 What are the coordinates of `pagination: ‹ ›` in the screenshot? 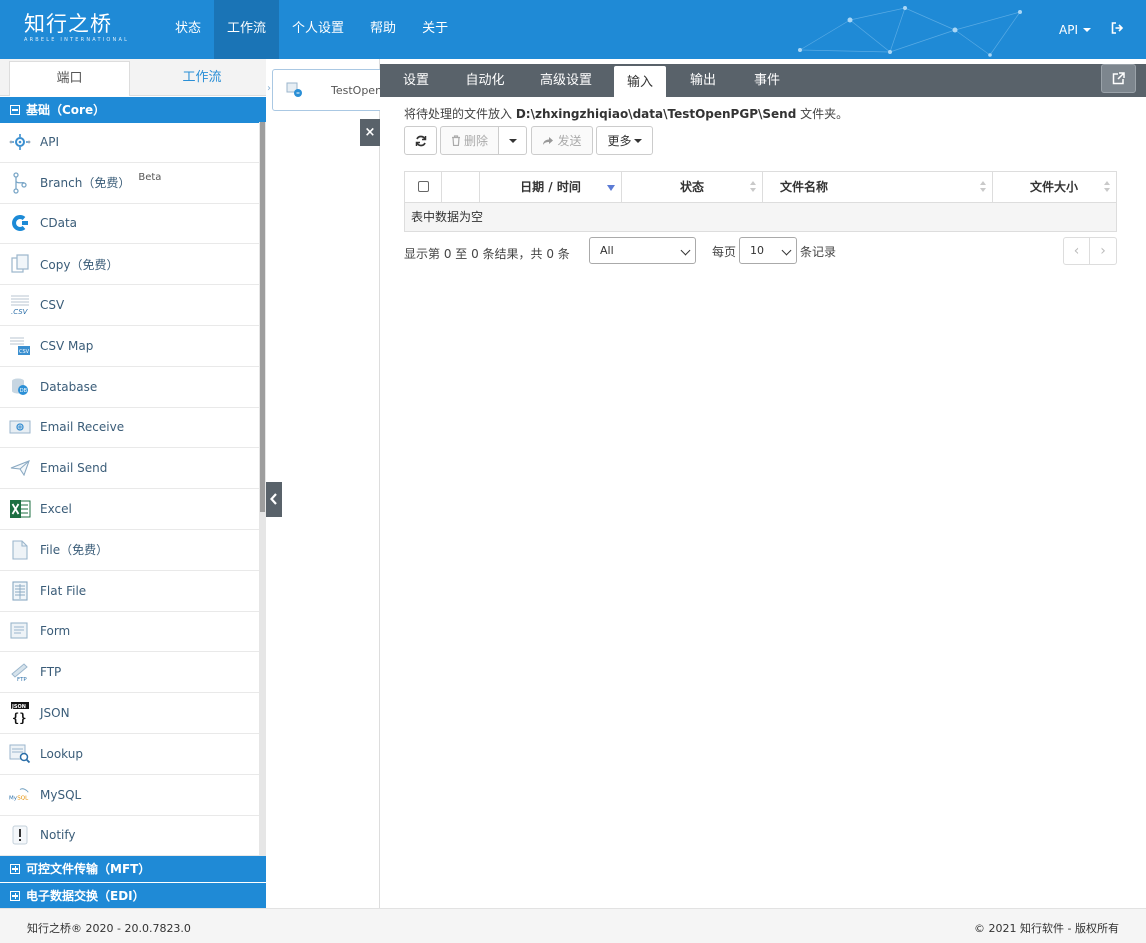 It's located at (1090, 251).